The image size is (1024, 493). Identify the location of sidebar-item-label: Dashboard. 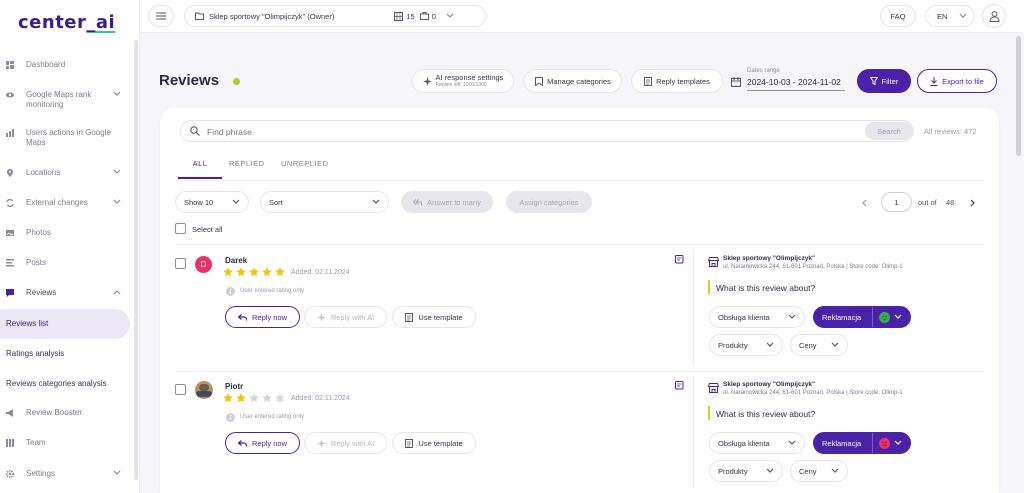
(46, 64).